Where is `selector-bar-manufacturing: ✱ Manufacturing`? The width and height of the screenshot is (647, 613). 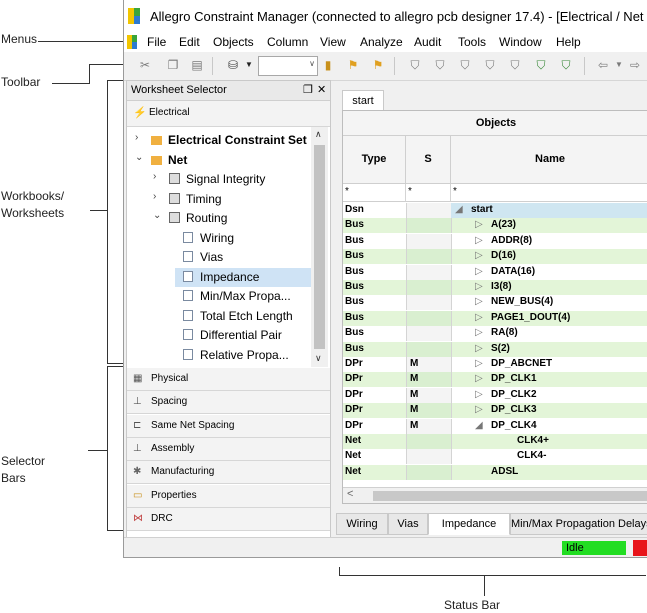
selector-bar-manufacturing: ✱ Manufacturing is located at coordinates (228, 473).